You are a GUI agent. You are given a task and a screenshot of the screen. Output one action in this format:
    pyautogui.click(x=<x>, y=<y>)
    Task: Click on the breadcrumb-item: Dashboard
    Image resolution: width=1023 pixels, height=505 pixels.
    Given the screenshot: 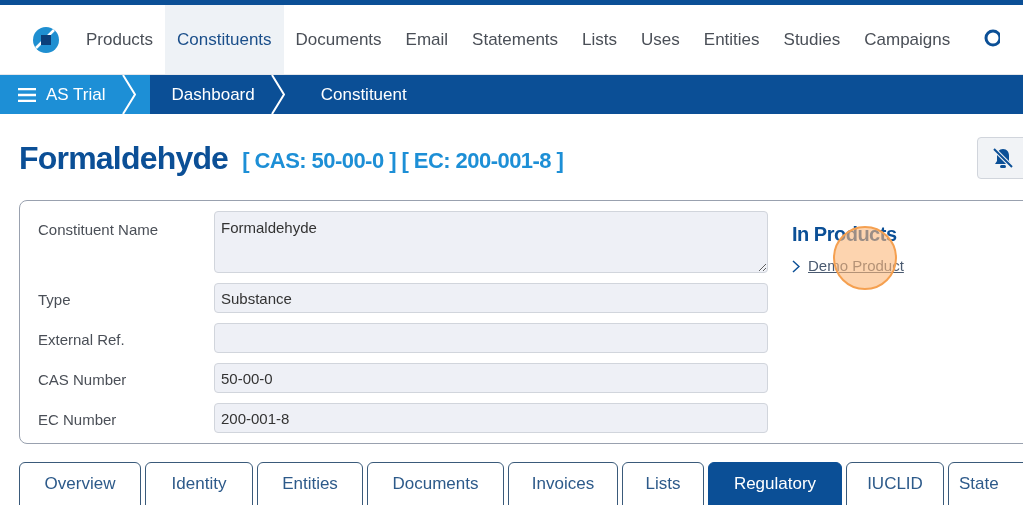 What is the action you would take?
    pyautogui.click(x=224, y=94)
    